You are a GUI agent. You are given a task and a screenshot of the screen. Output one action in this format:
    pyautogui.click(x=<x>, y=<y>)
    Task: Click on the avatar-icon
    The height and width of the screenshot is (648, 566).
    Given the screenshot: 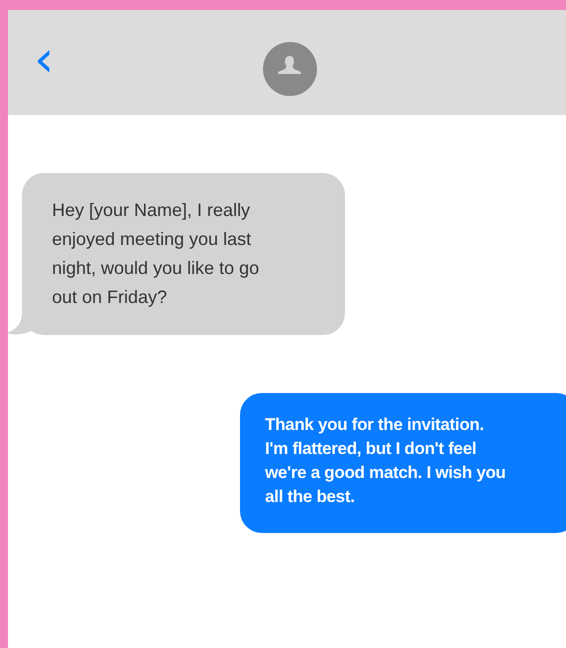 What is the action you would take?
    pyautogui.click(x=290, y=69)
    